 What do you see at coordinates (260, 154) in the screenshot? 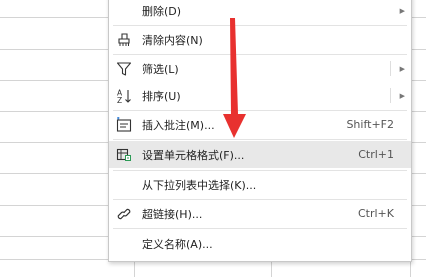
I see `menu-item-format-cells: 设置单元格格式(F)... Ctrl+1` at bounding box center [260, 154].